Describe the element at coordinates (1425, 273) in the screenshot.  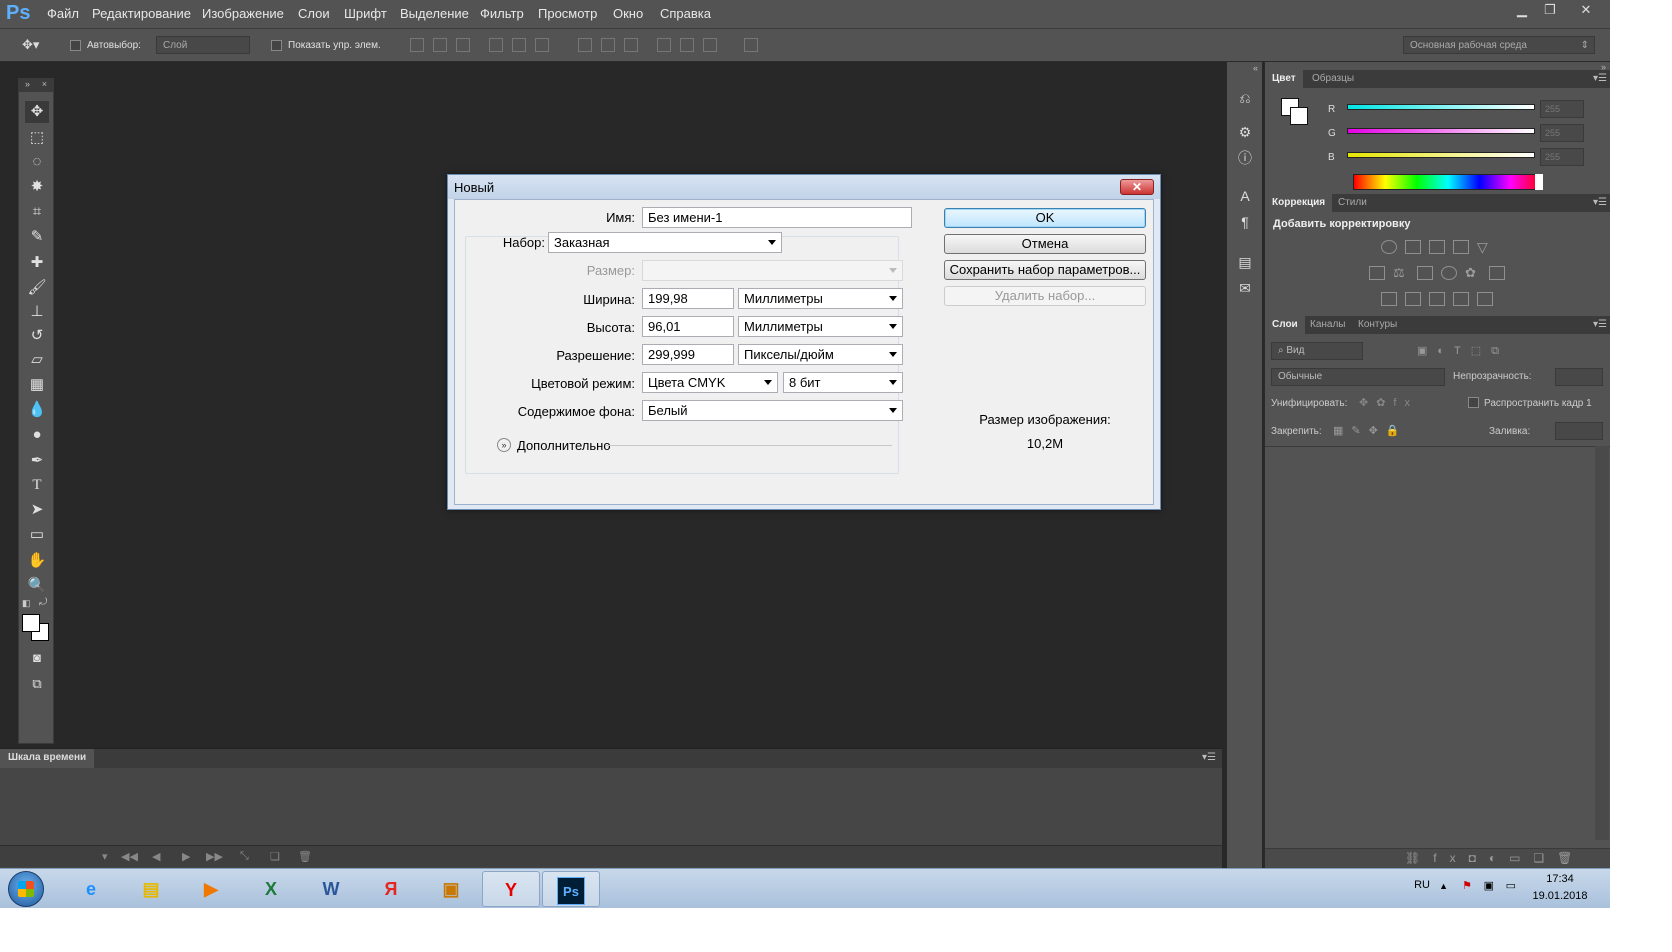
I see `black-white-icon` at that location.